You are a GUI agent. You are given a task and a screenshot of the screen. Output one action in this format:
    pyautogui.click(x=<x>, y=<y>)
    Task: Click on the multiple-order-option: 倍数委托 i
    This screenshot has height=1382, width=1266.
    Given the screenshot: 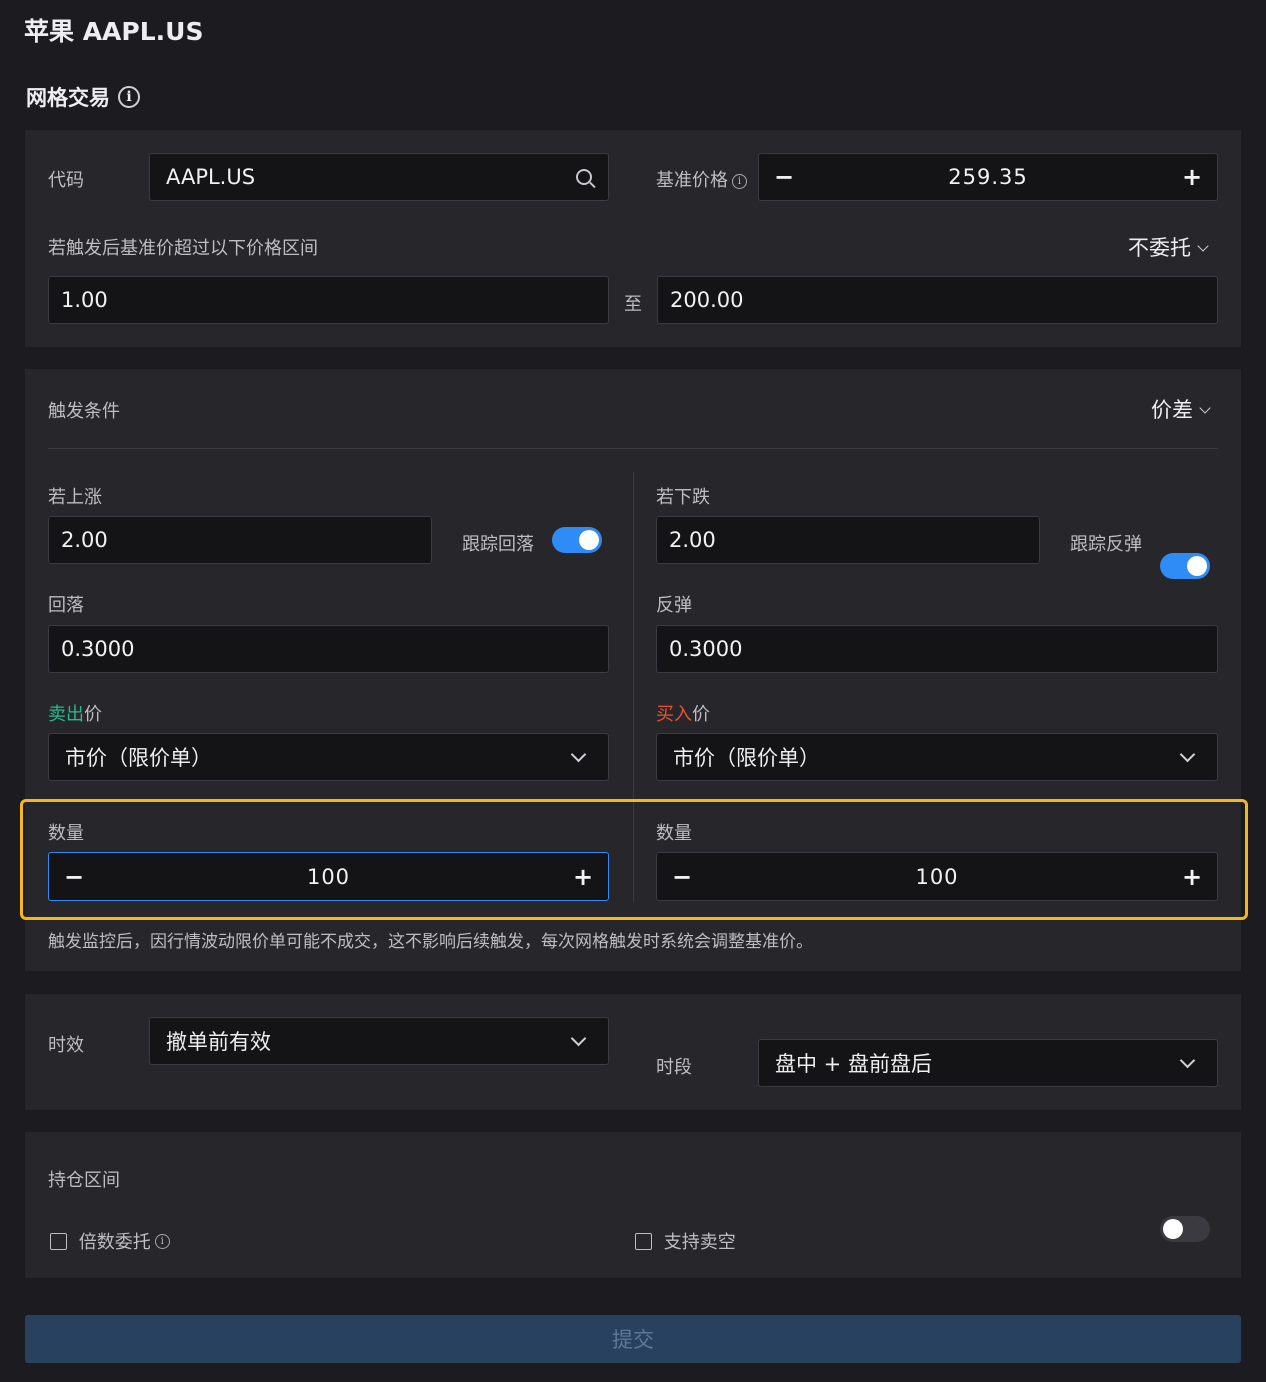 What is the action you would take?
    pyautogui.click(x=110, y=1241)
    